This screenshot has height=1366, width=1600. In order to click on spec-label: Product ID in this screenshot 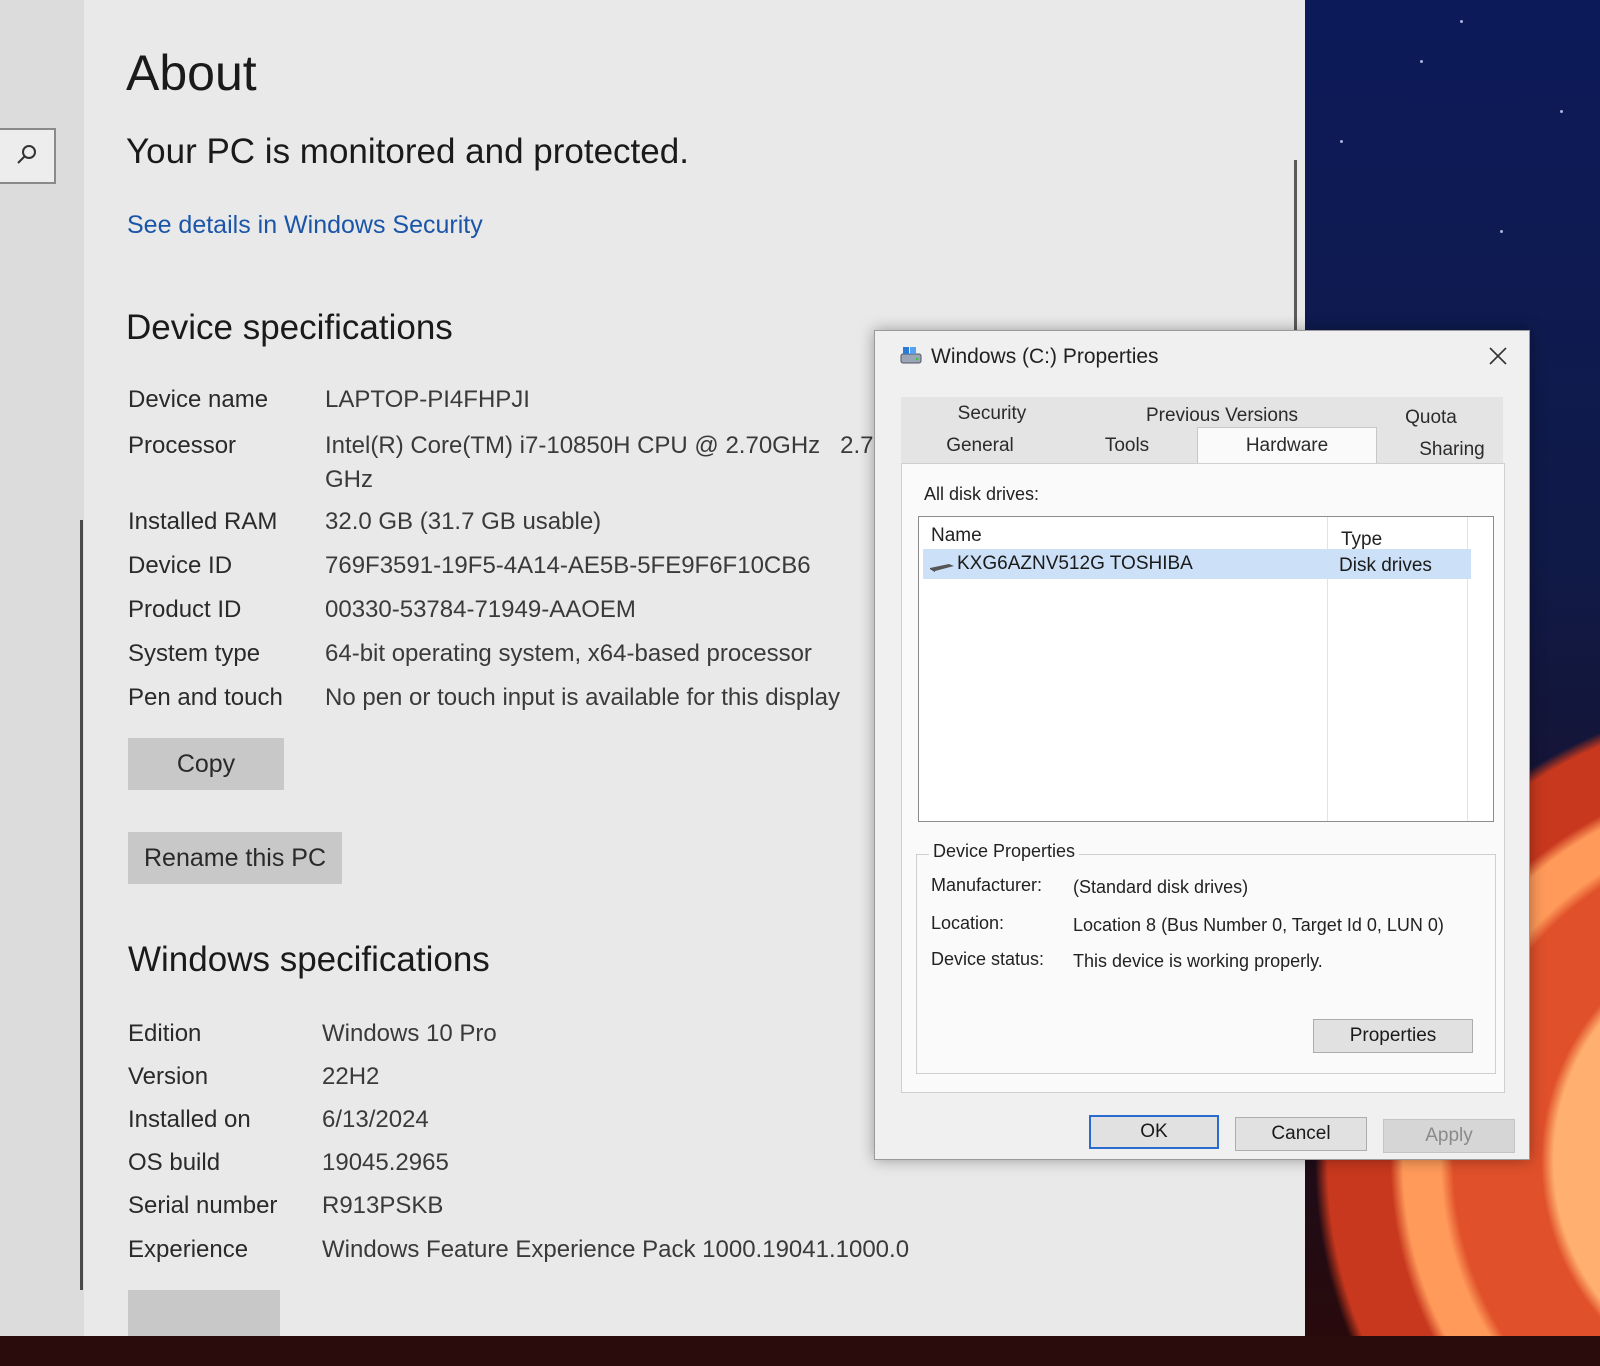, I will do `click(185, 609)`.